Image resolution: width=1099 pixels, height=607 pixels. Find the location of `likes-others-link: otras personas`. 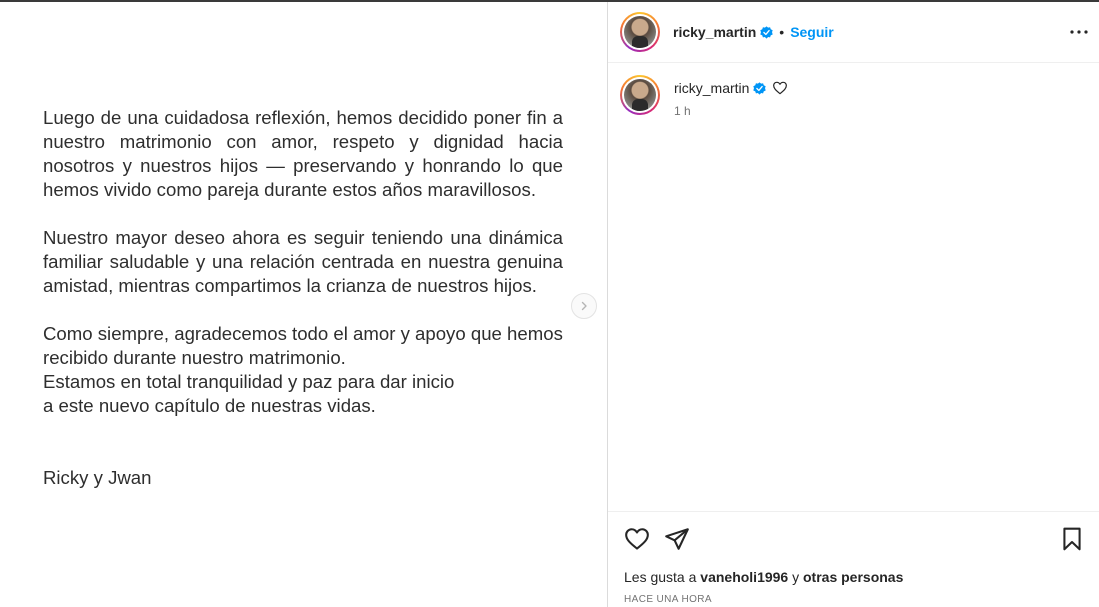

likes-others-link: otras personas is located at coordinates (853, 577).